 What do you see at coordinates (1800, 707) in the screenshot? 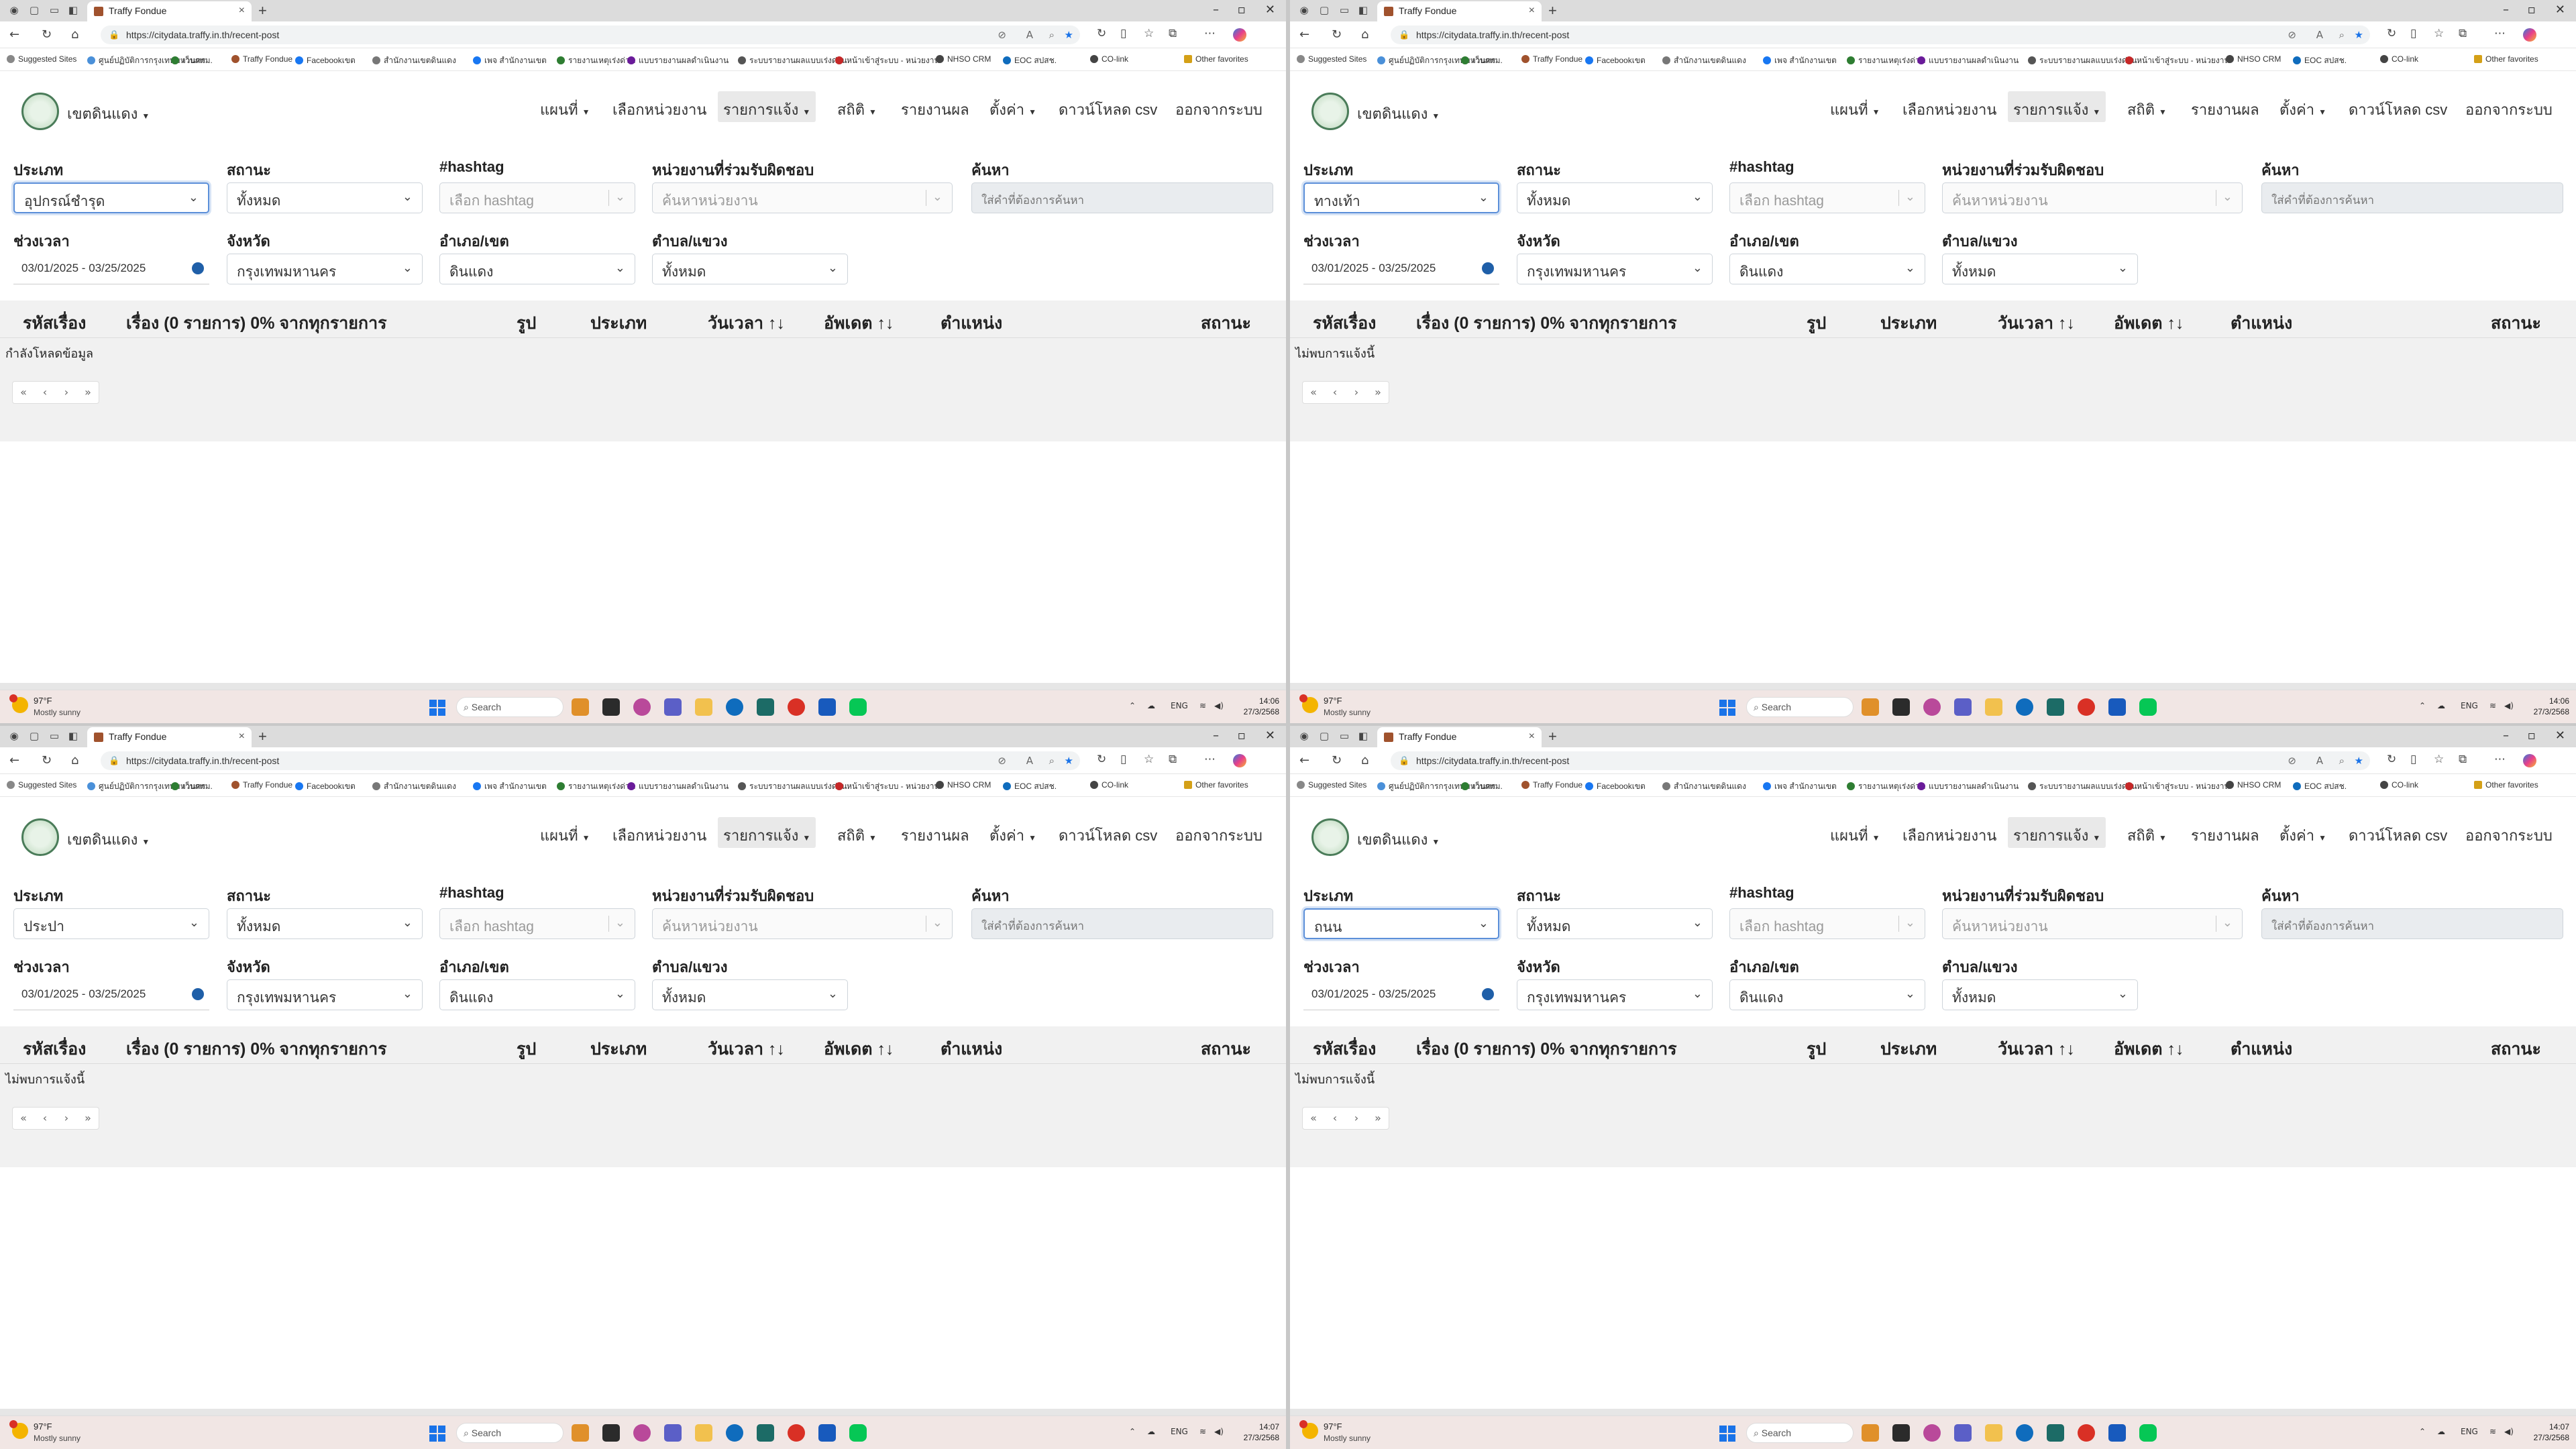
I see `taskbar-search: ⌕ Search` at bounding box center [1800, 707].